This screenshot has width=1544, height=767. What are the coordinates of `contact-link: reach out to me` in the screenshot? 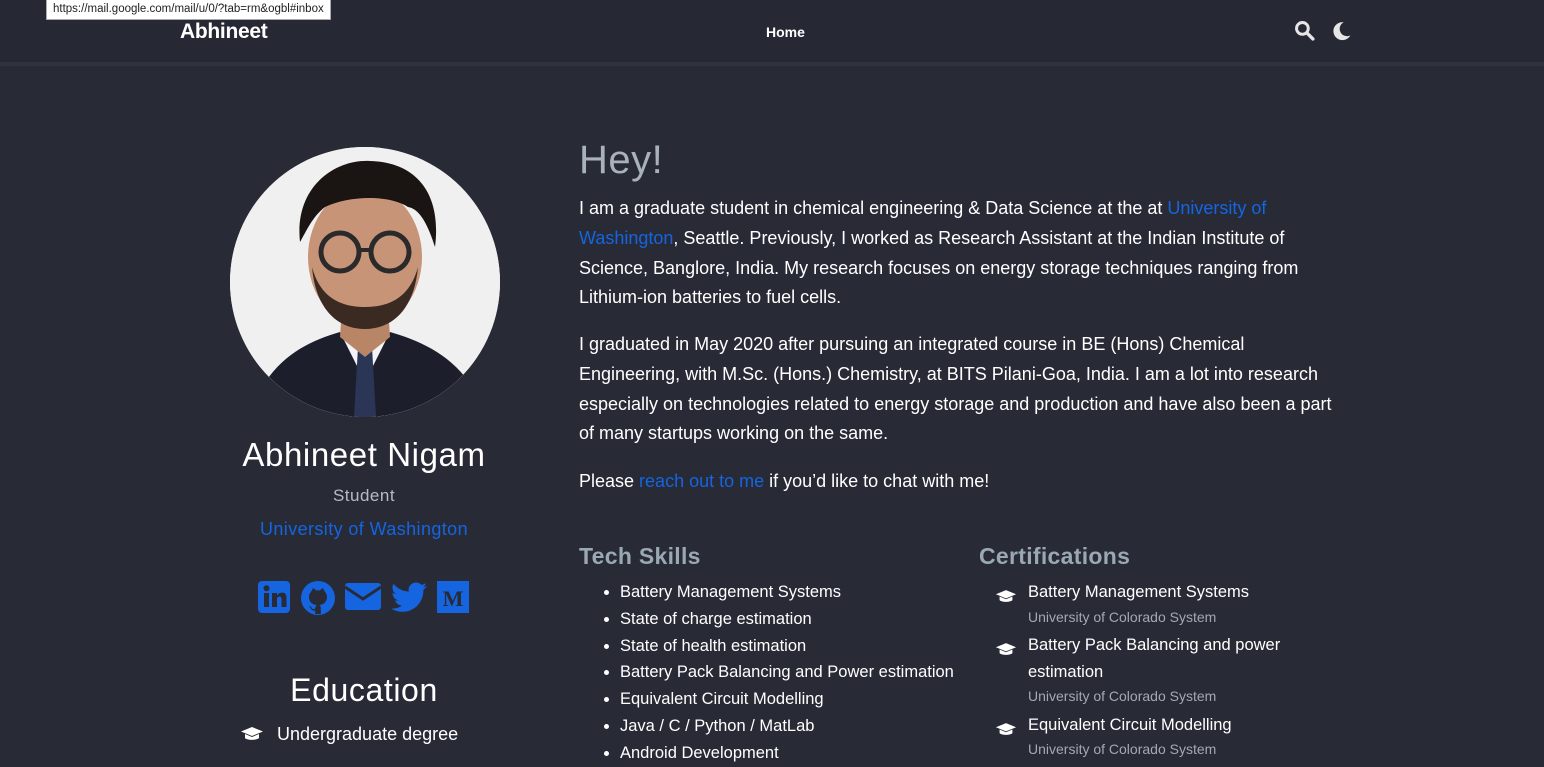 It's located at (701, 481).